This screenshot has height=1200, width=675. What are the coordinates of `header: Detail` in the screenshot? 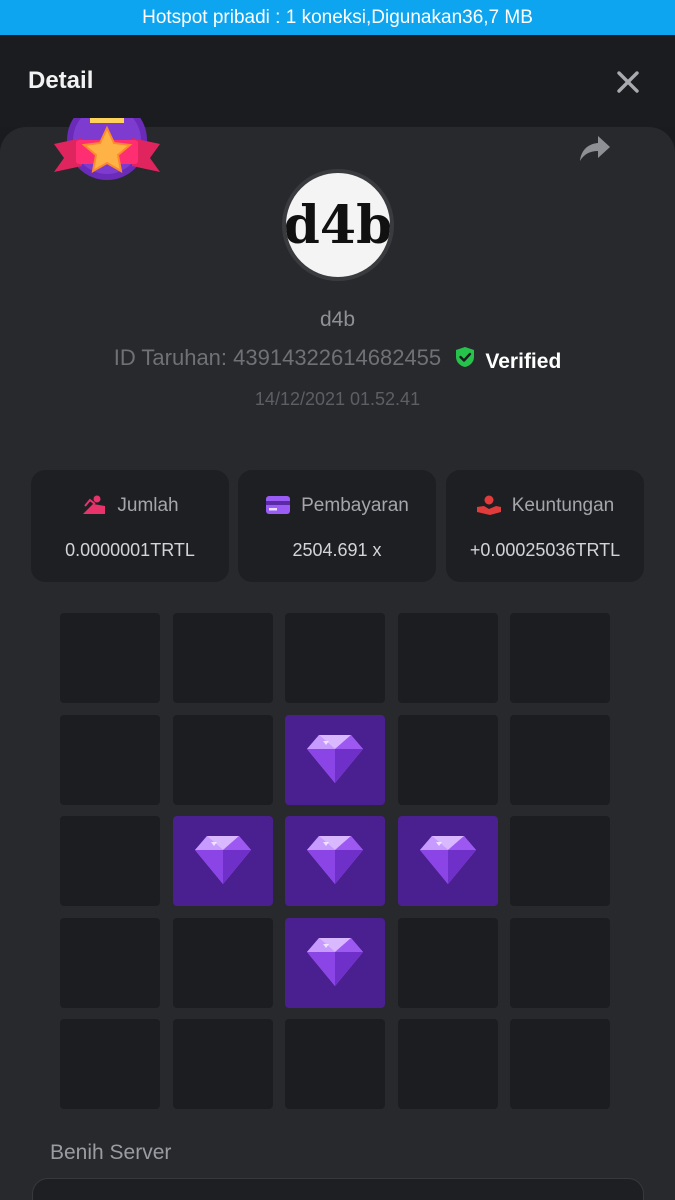 It's located at (337, 81).